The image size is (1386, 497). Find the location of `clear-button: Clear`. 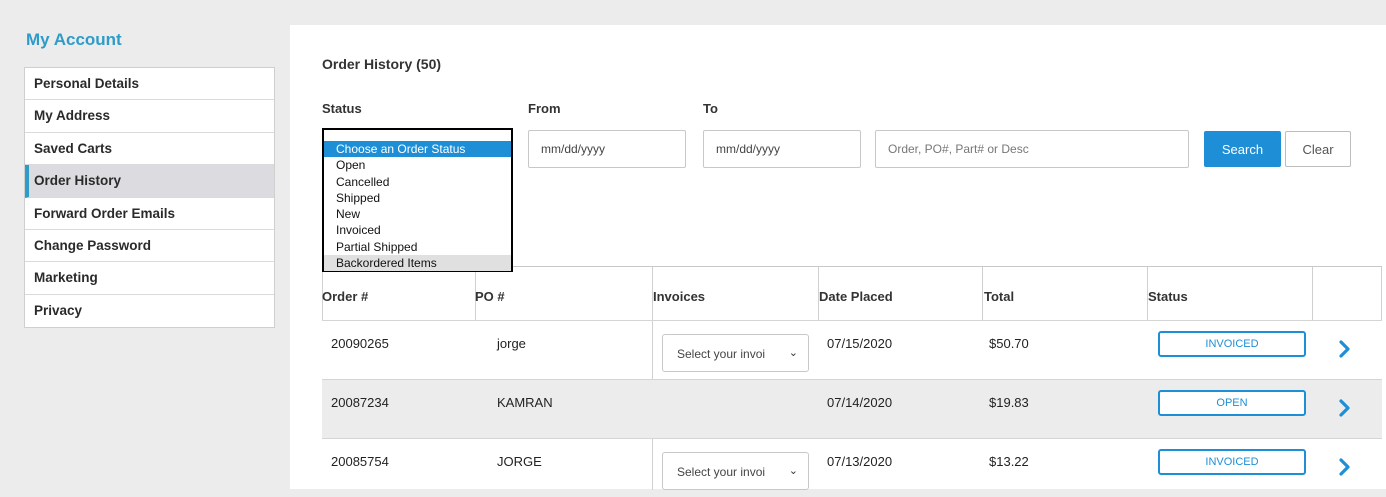

clear-button: Clear is located at coordinates (1318, 149).